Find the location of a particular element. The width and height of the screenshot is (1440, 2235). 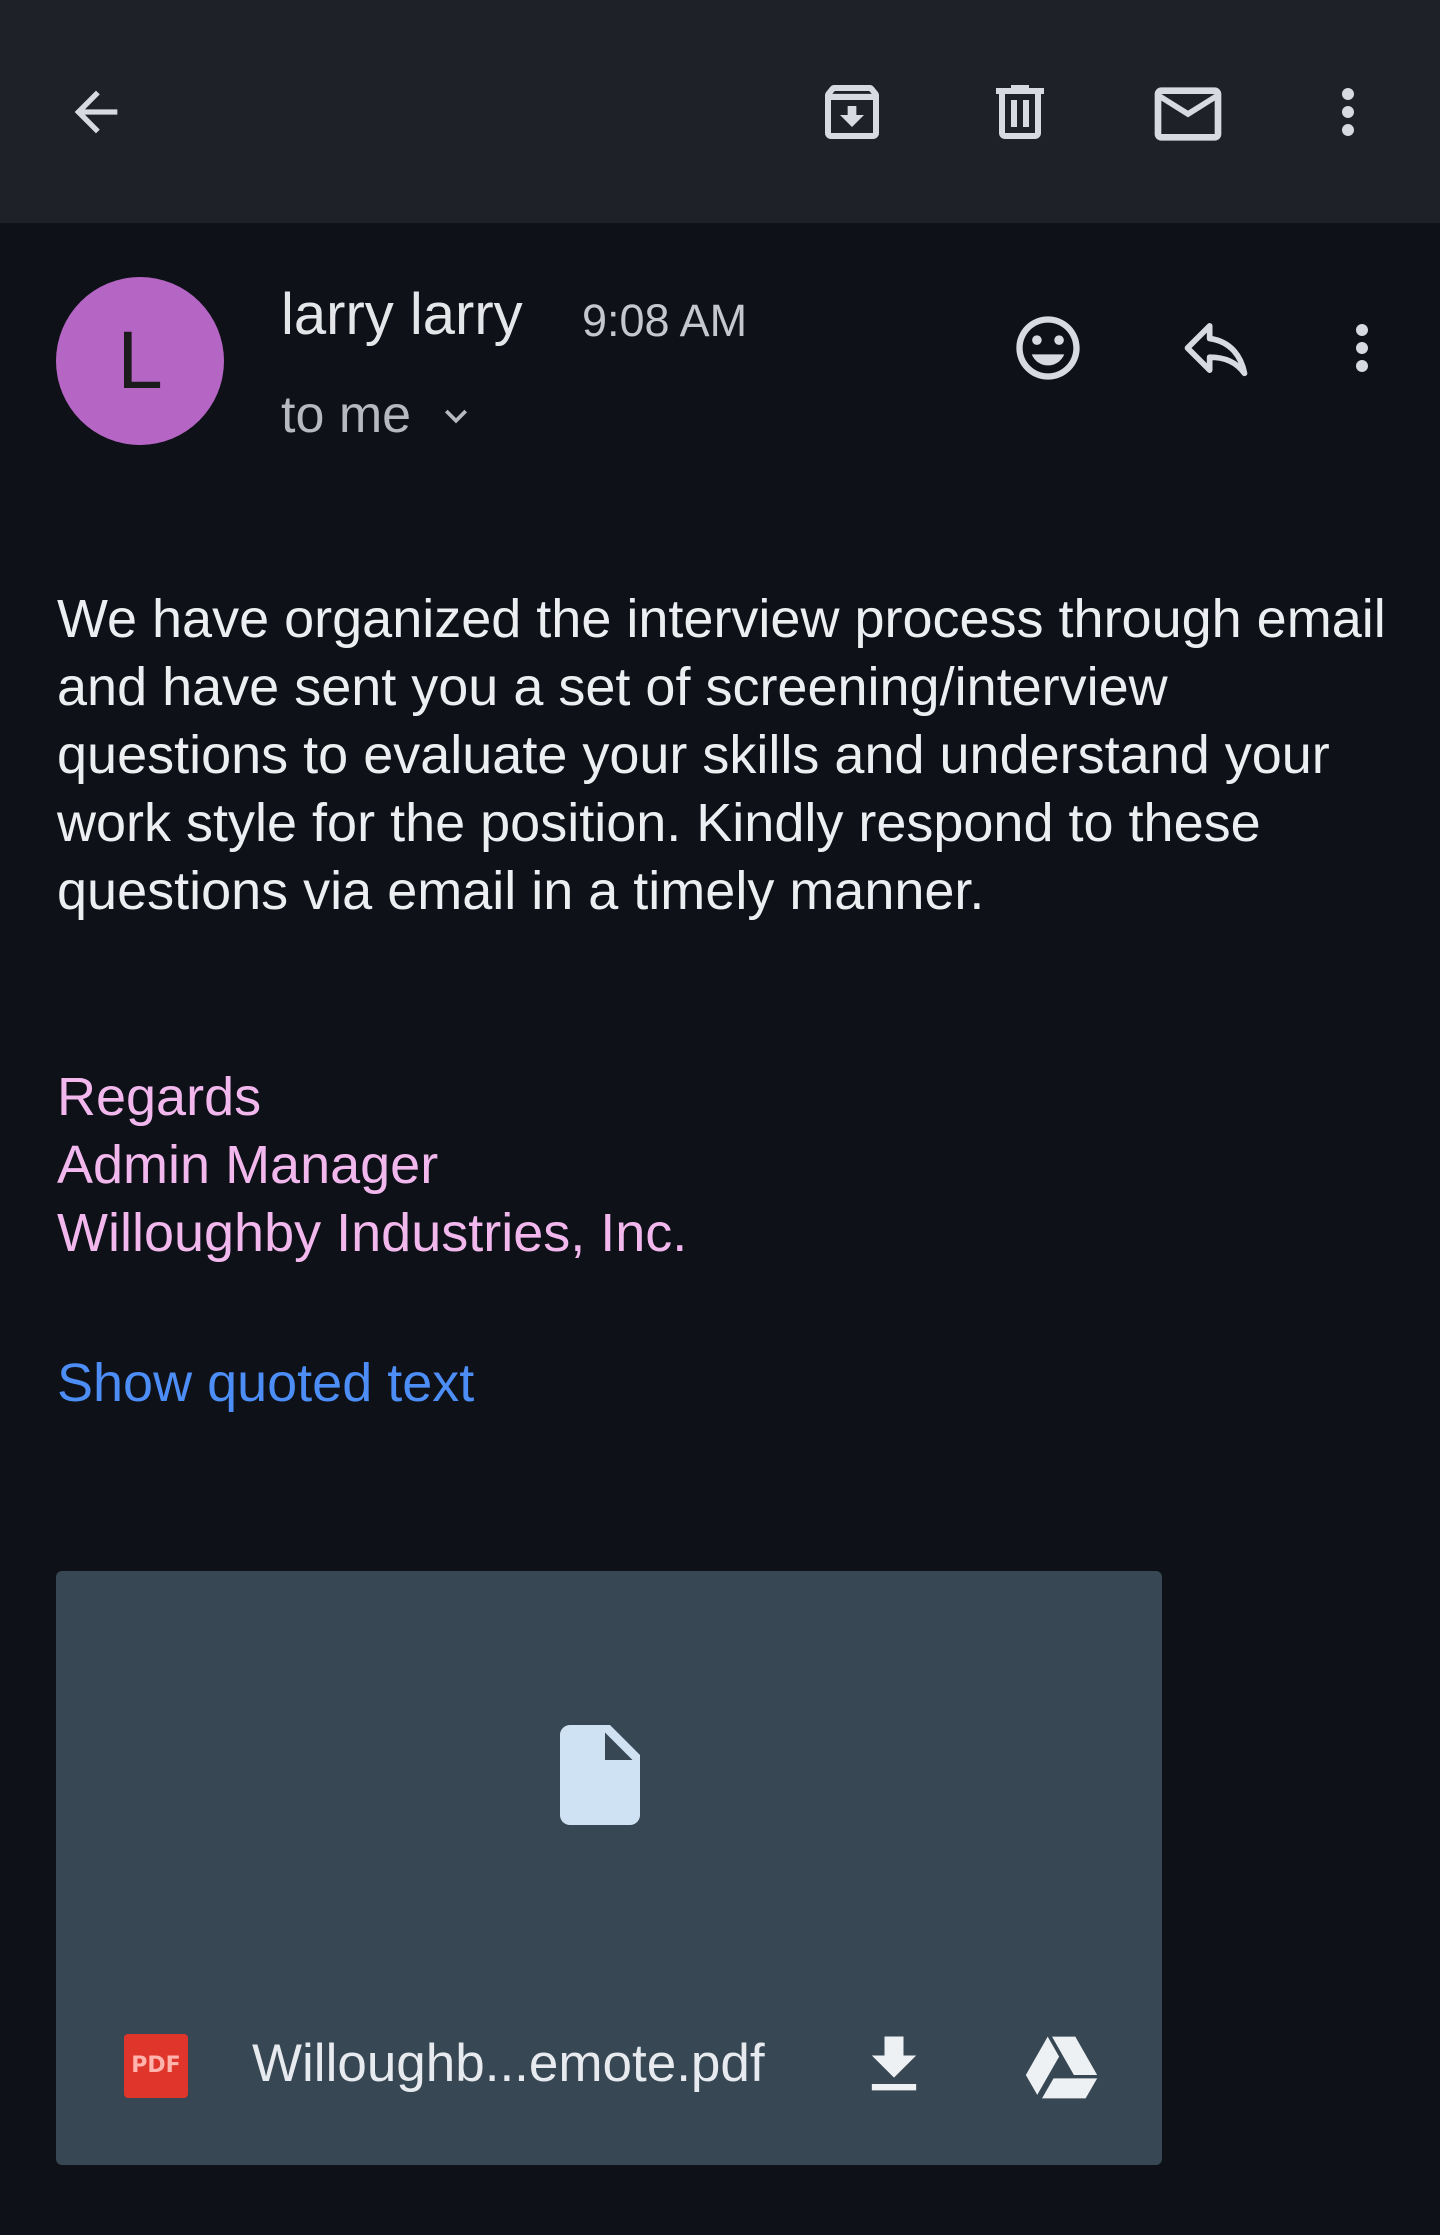

recipient-label: to me is located at coordinates (346, 415).